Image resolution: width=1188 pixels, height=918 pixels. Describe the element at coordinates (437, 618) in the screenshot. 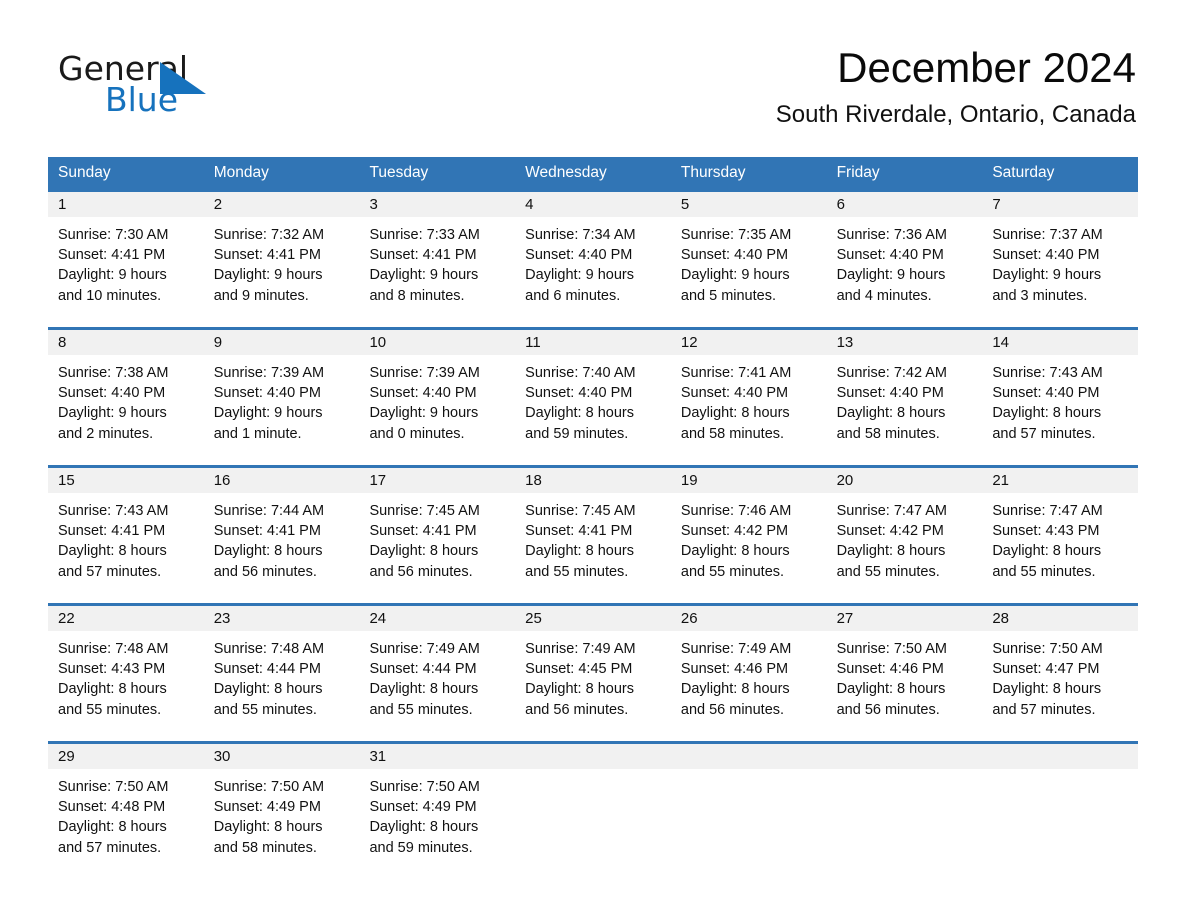

I see `day-number: 24` at that location.